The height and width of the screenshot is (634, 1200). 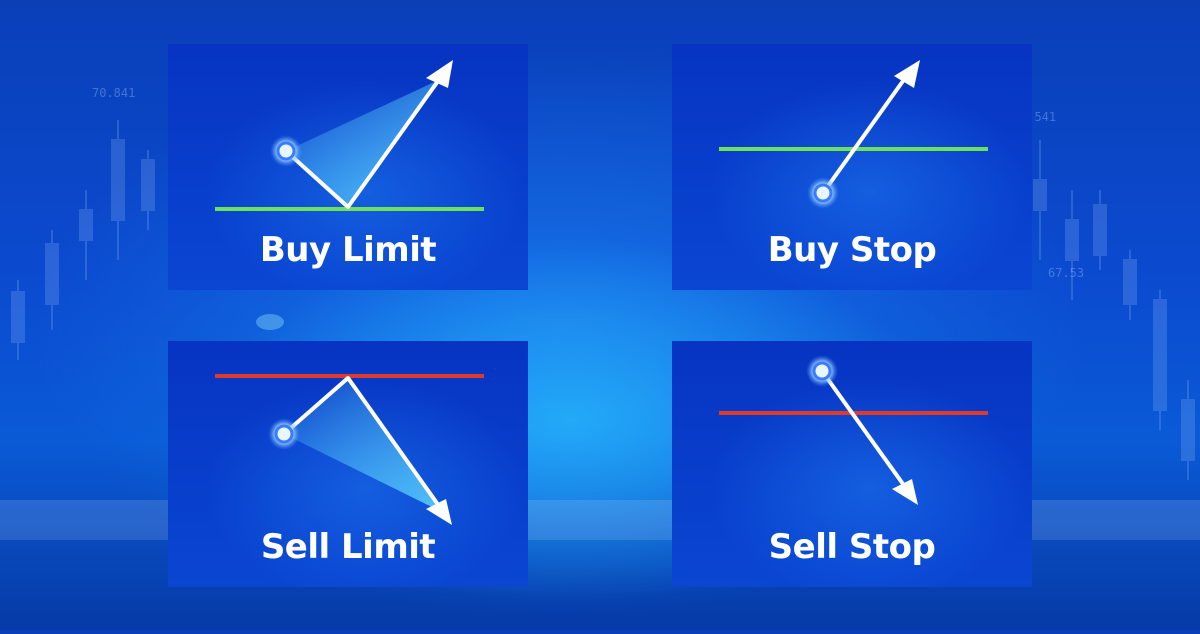 What do you see at coordinates (852, 547) in the screenshot?
I see `sell-stop-label: Sell Stop` at bounding box center [852, 547].